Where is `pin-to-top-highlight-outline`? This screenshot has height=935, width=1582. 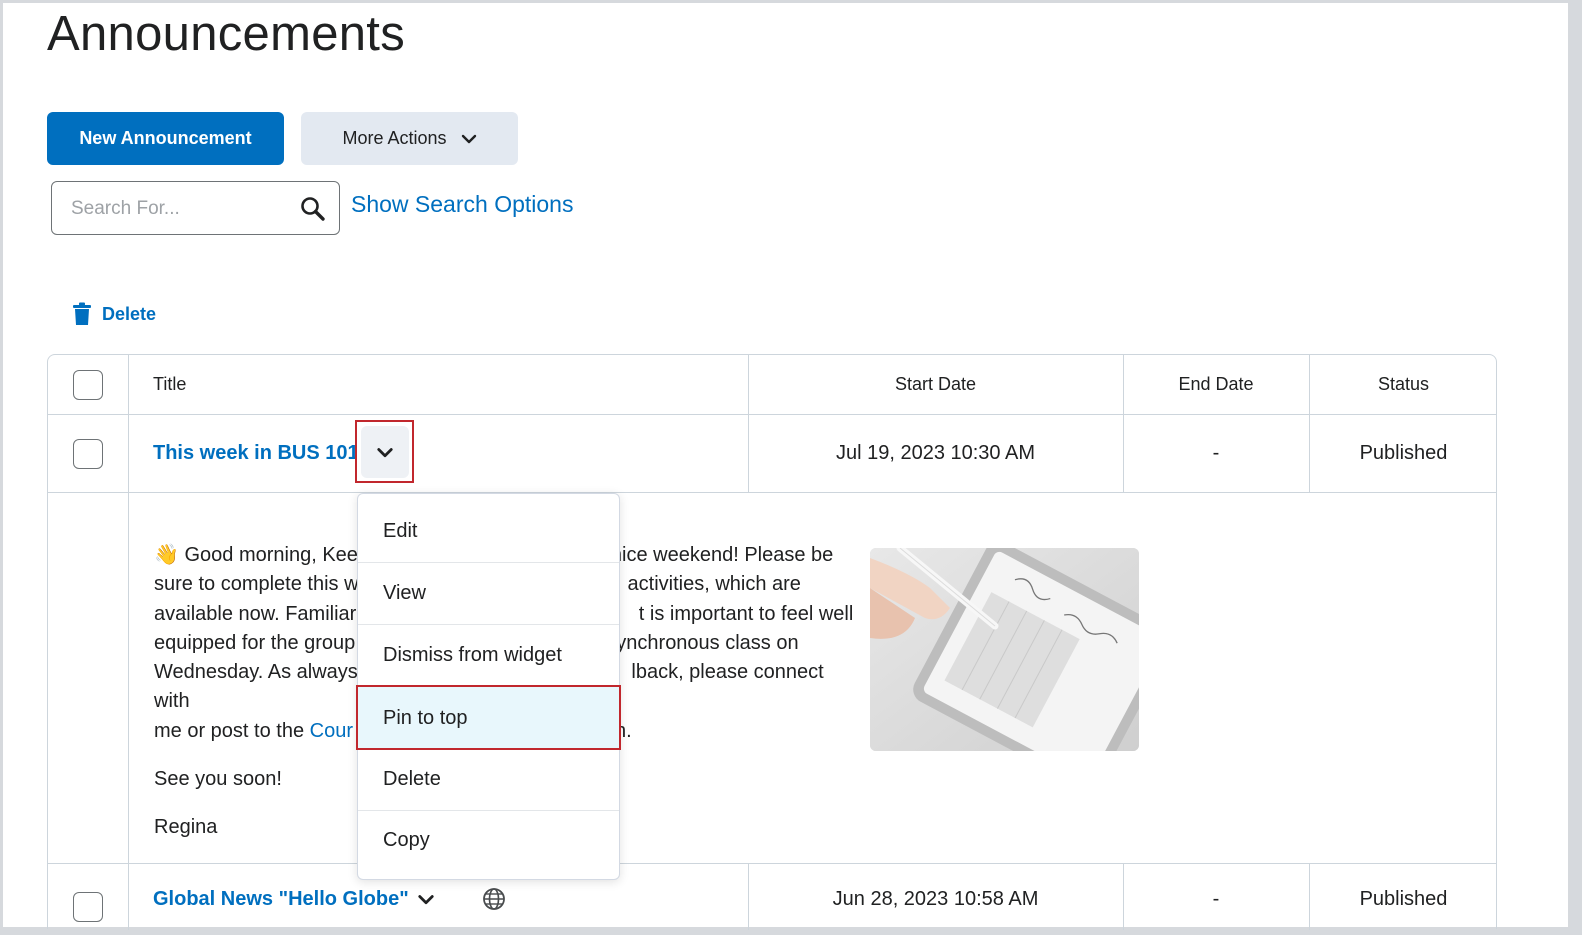 pin-to-top-highlight-outline is located at coordinates (488, 717).